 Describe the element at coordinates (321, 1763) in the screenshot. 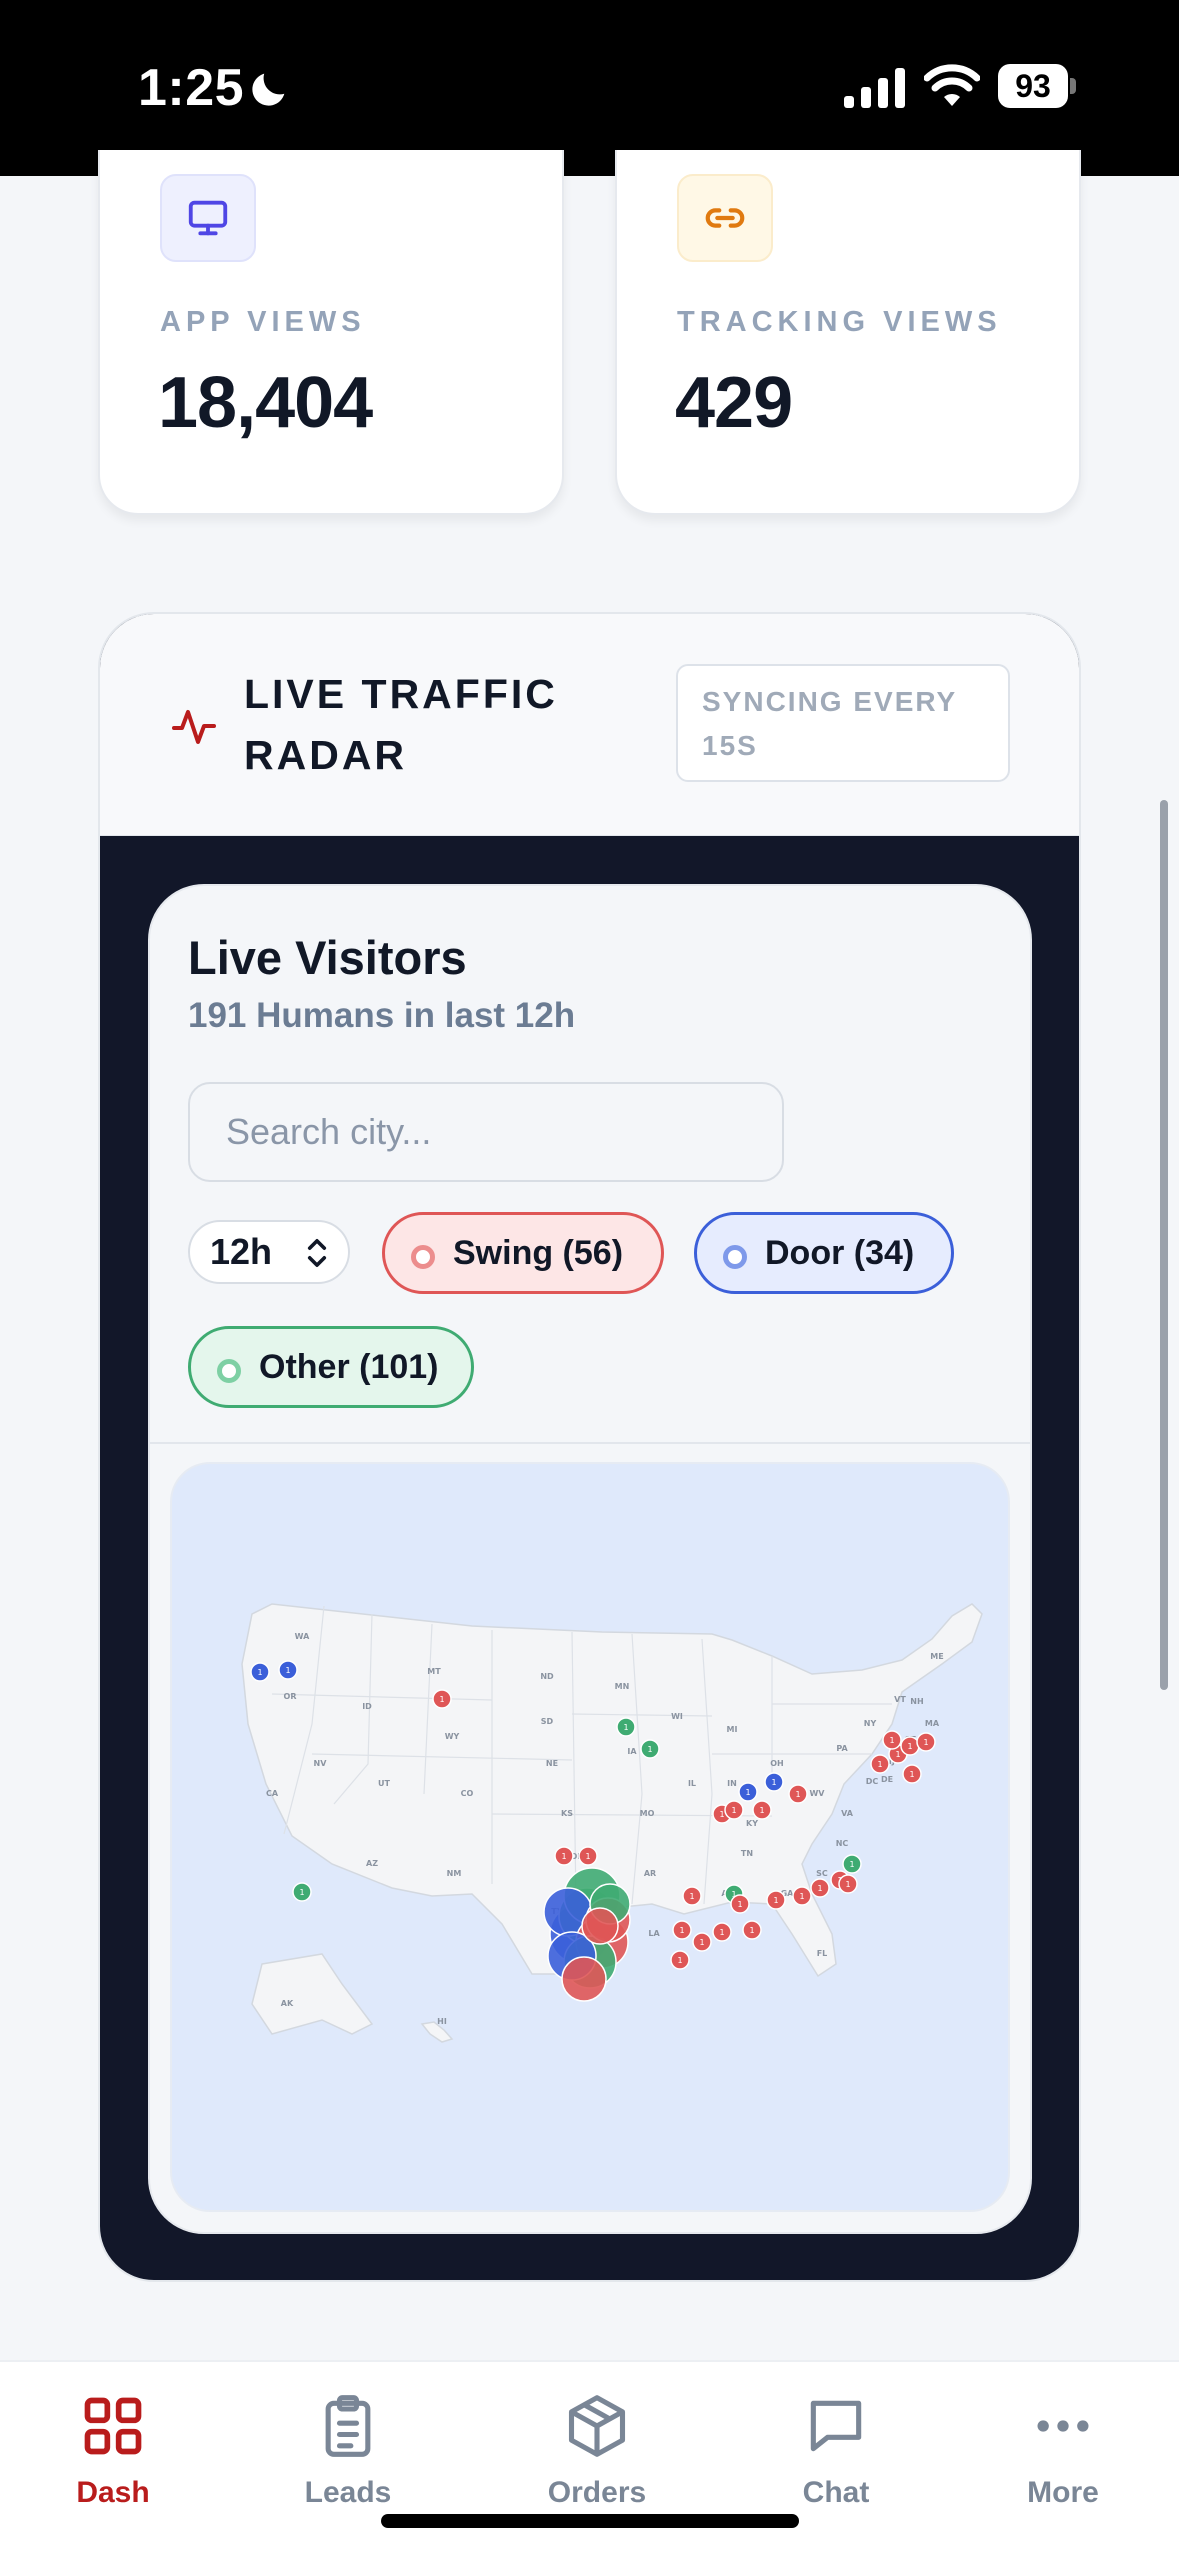

I see `state-label-nv: NV` at that location.